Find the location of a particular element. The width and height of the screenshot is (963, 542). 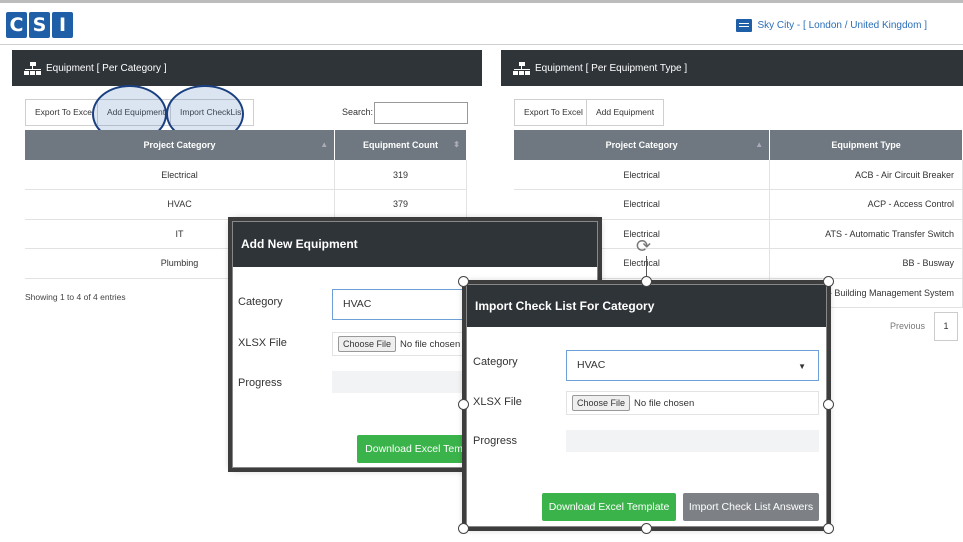

table-row: Electrical ACB - Air Circuit Breaker is located at coordinates (738, 175).